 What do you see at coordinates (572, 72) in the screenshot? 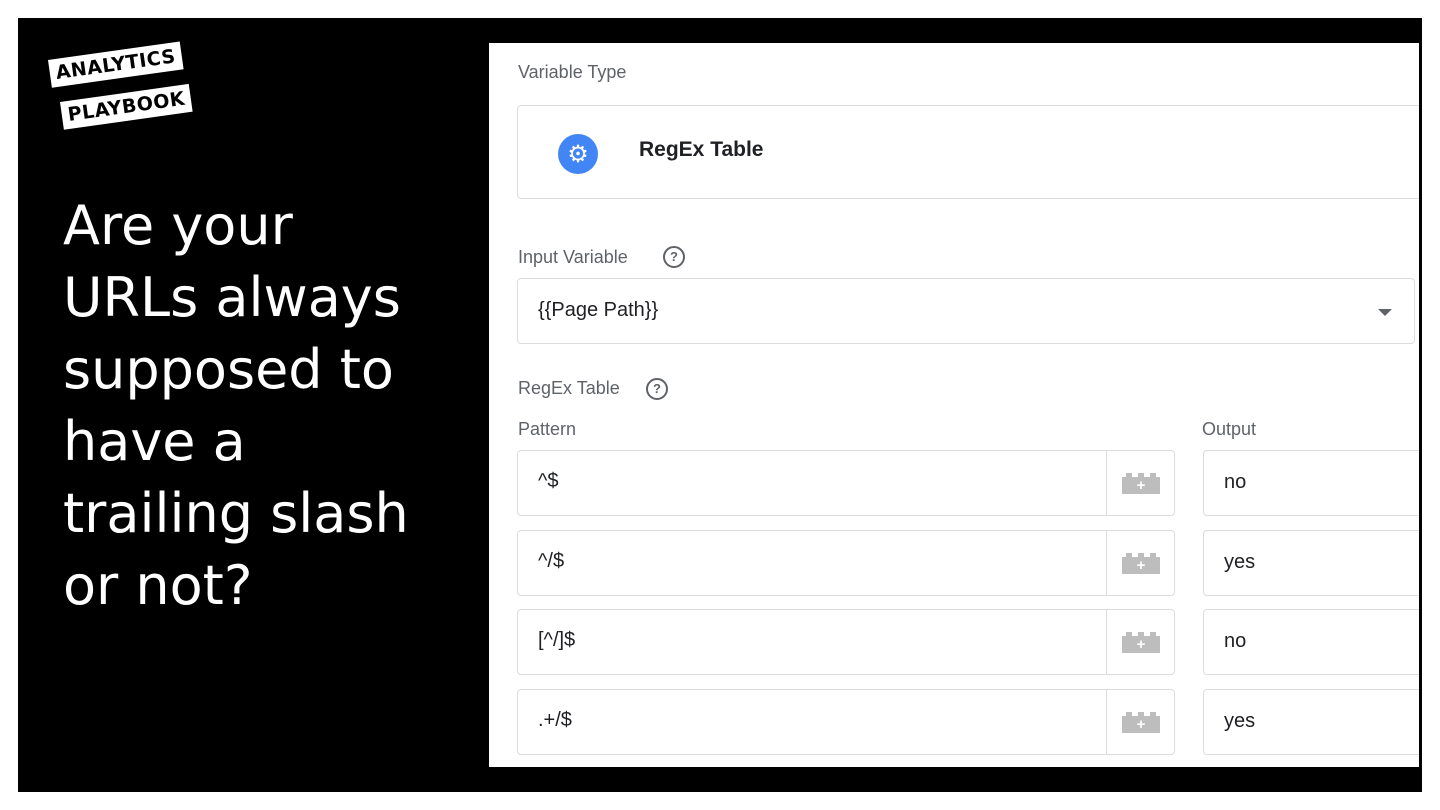
I see `variable-type-label: Variable Type` at bounding box center [572, 72].